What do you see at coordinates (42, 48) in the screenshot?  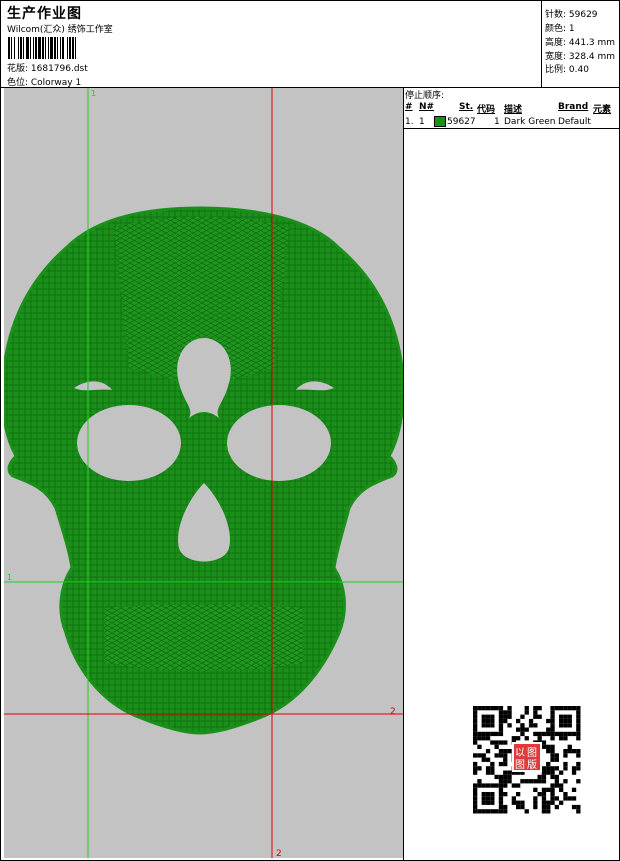 I see `barcode` at bounding box center [42, 48].